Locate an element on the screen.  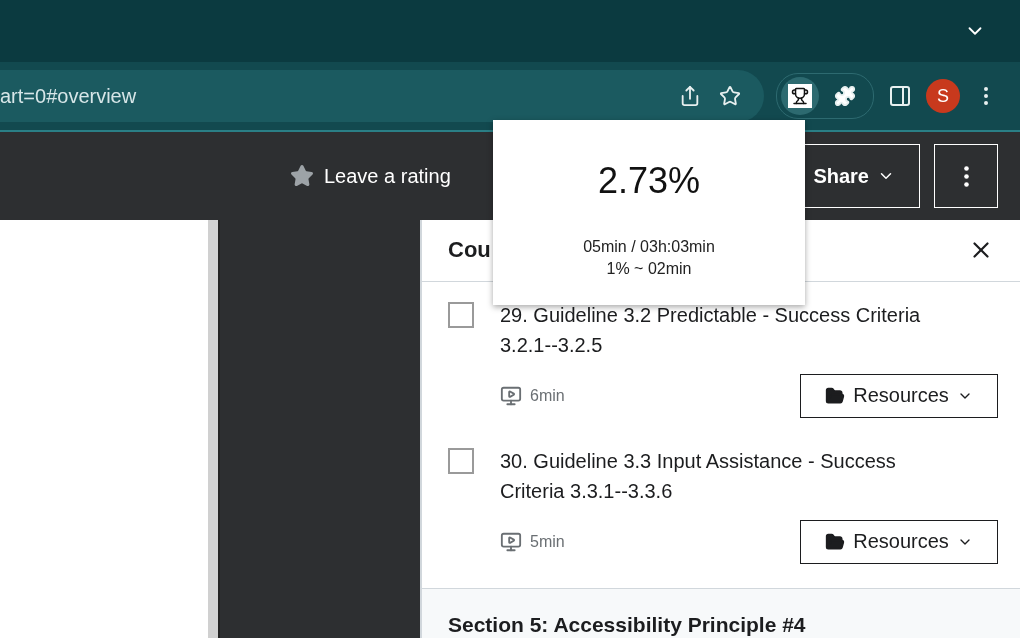
profile-avatar: S is located at coordinates (943, 96).